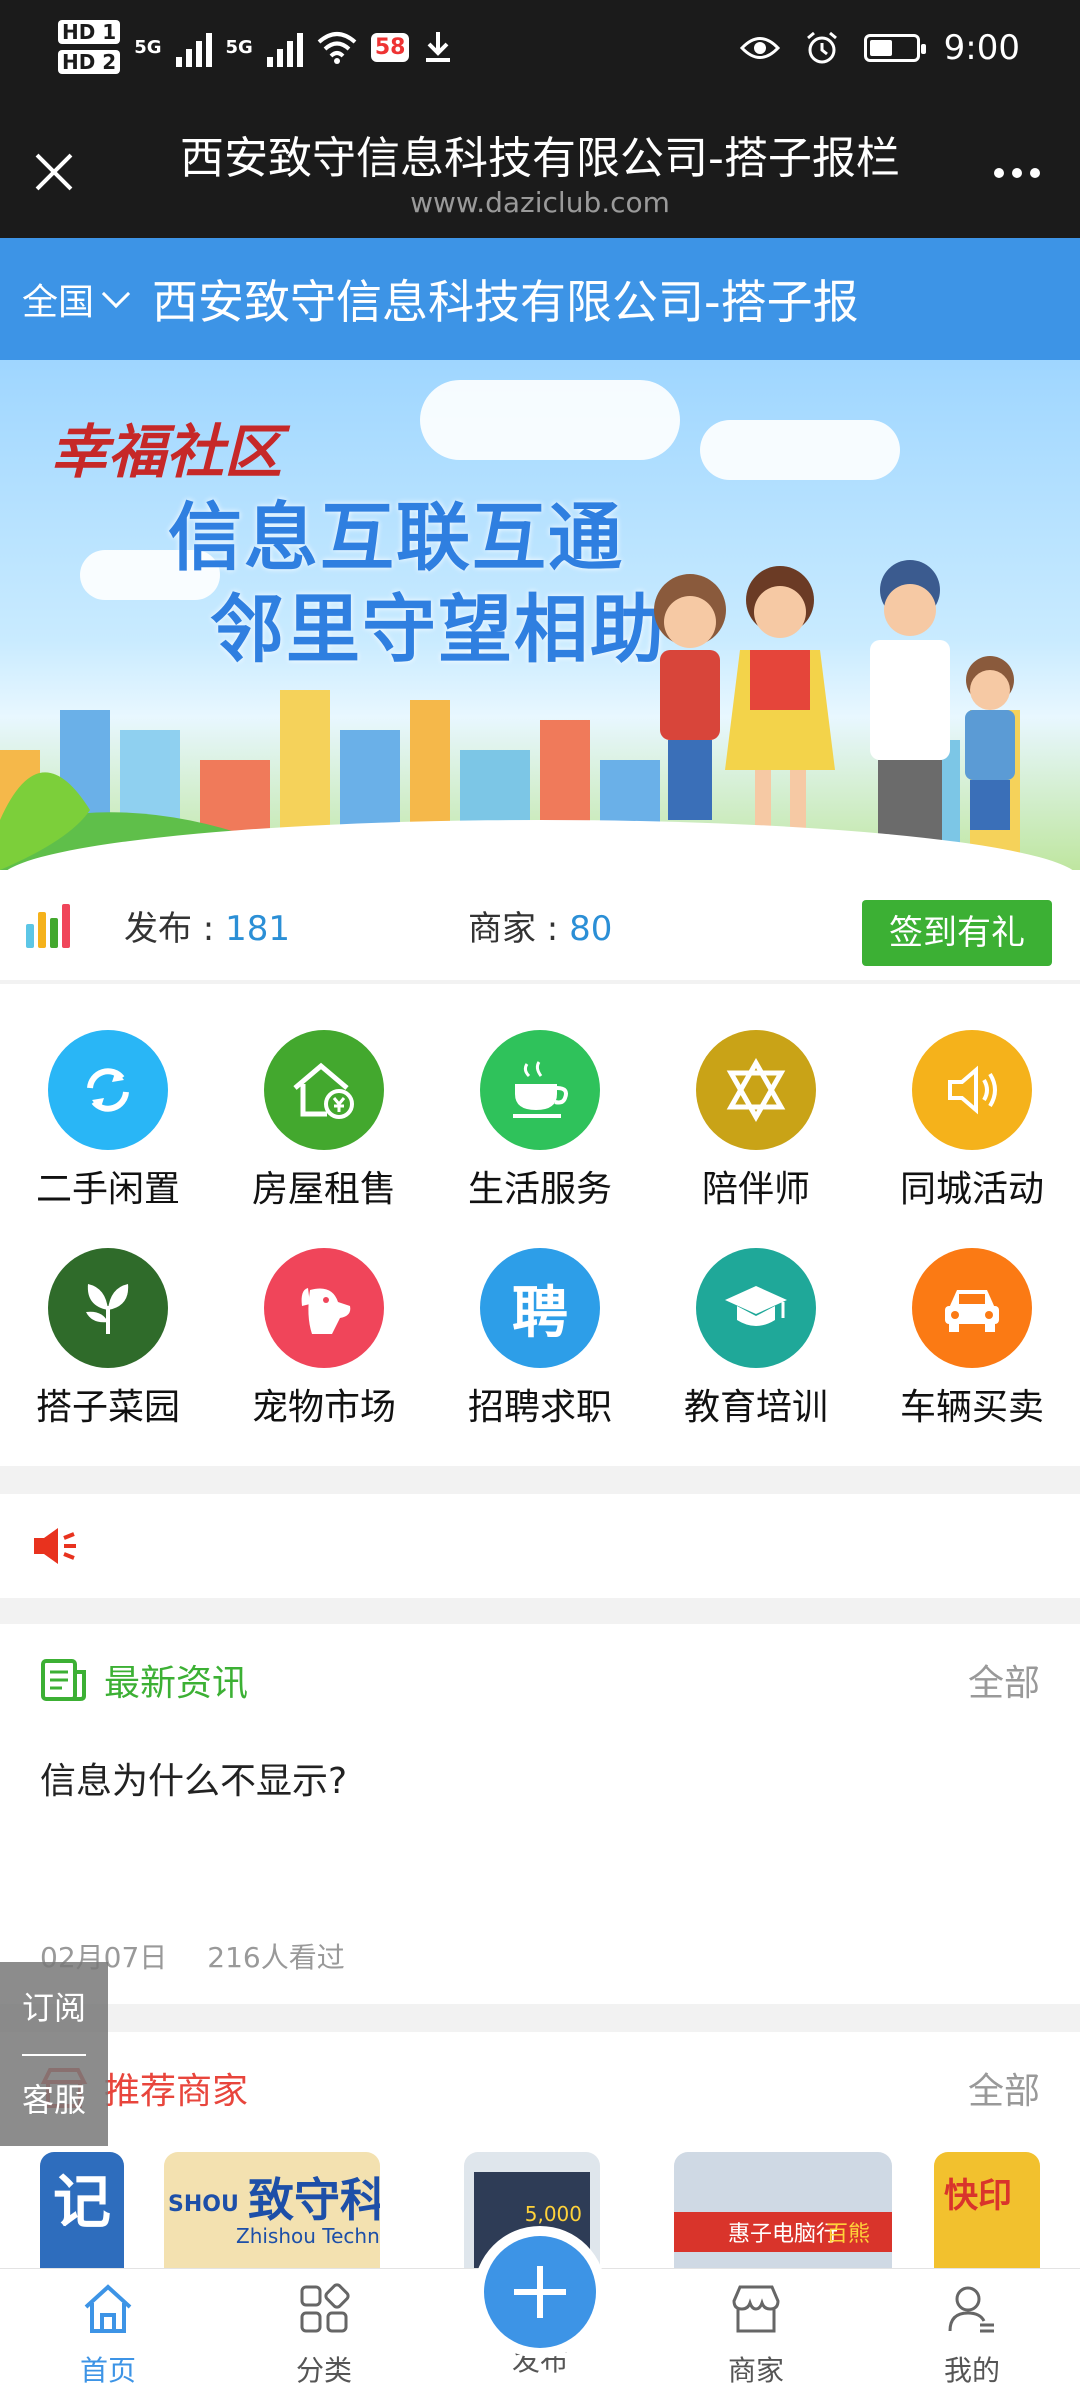  I want to click on nav-category: 分类, so click(324, 2328).